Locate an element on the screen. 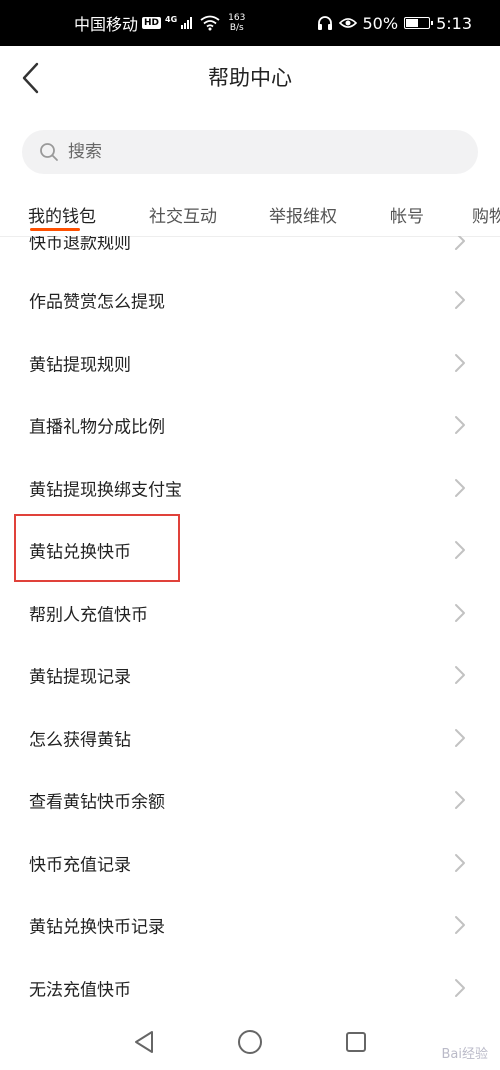  title-bar: 帮助中心 is located at coordinates (250, 77).